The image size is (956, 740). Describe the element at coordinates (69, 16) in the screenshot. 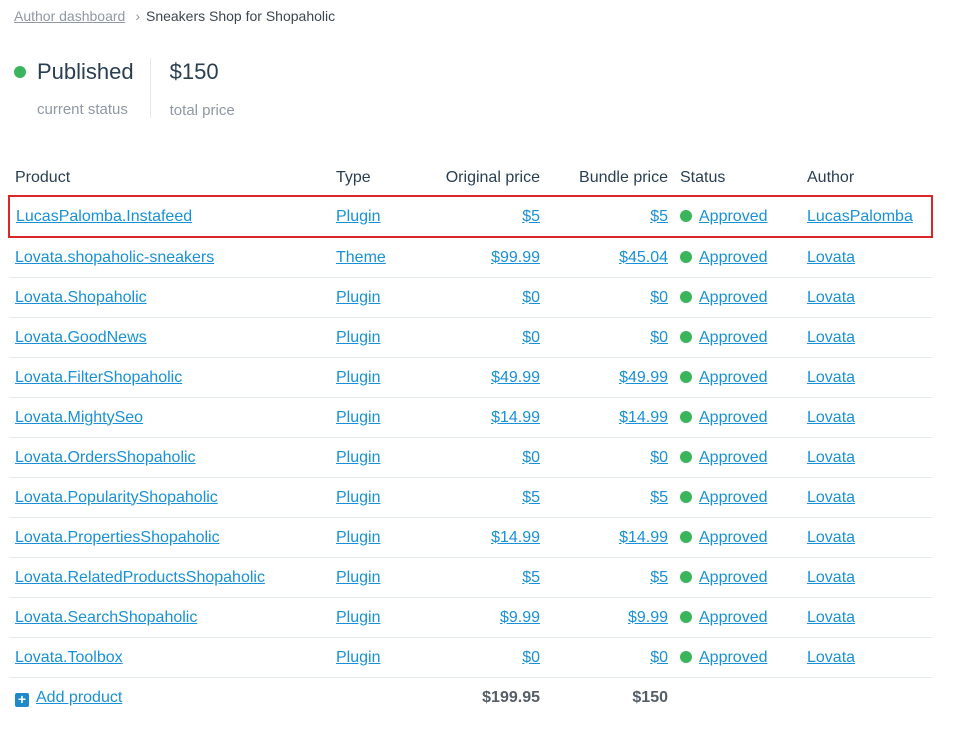

I see `breadcrumb-author-dashboard-link: Author dashboard` at that location.